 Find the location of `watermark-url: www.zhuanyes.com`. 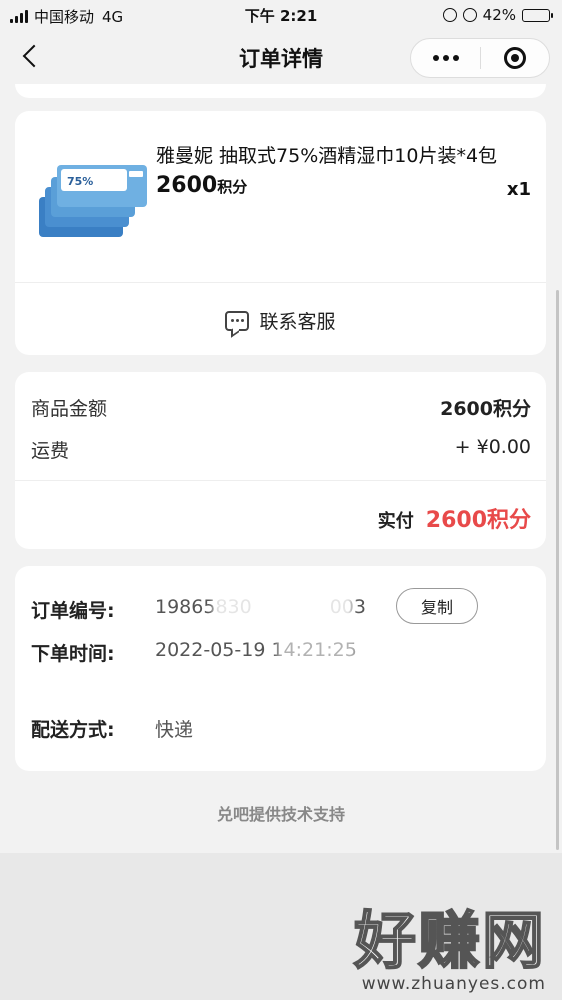

watermark-url: www.zhuanyes.com is located at coordinates (453, 984).